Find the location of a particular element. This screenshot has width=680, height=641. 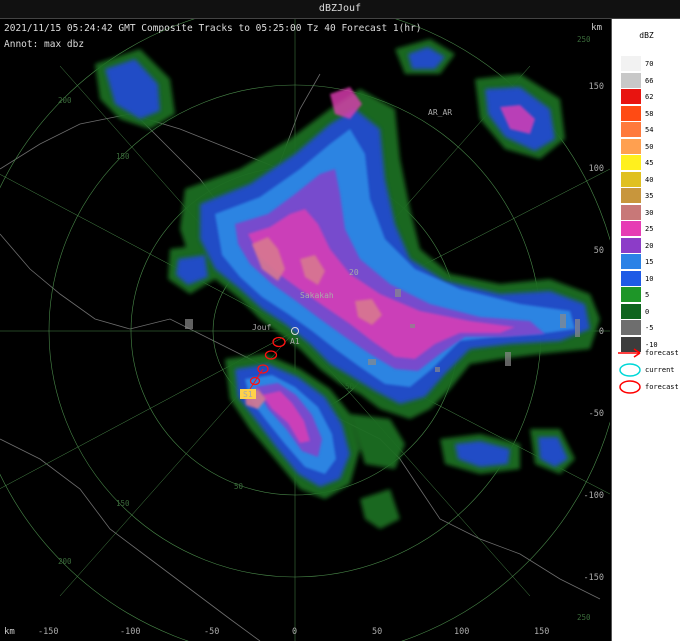

title-bar: dBZJouf is located at coordinates (340, 9).